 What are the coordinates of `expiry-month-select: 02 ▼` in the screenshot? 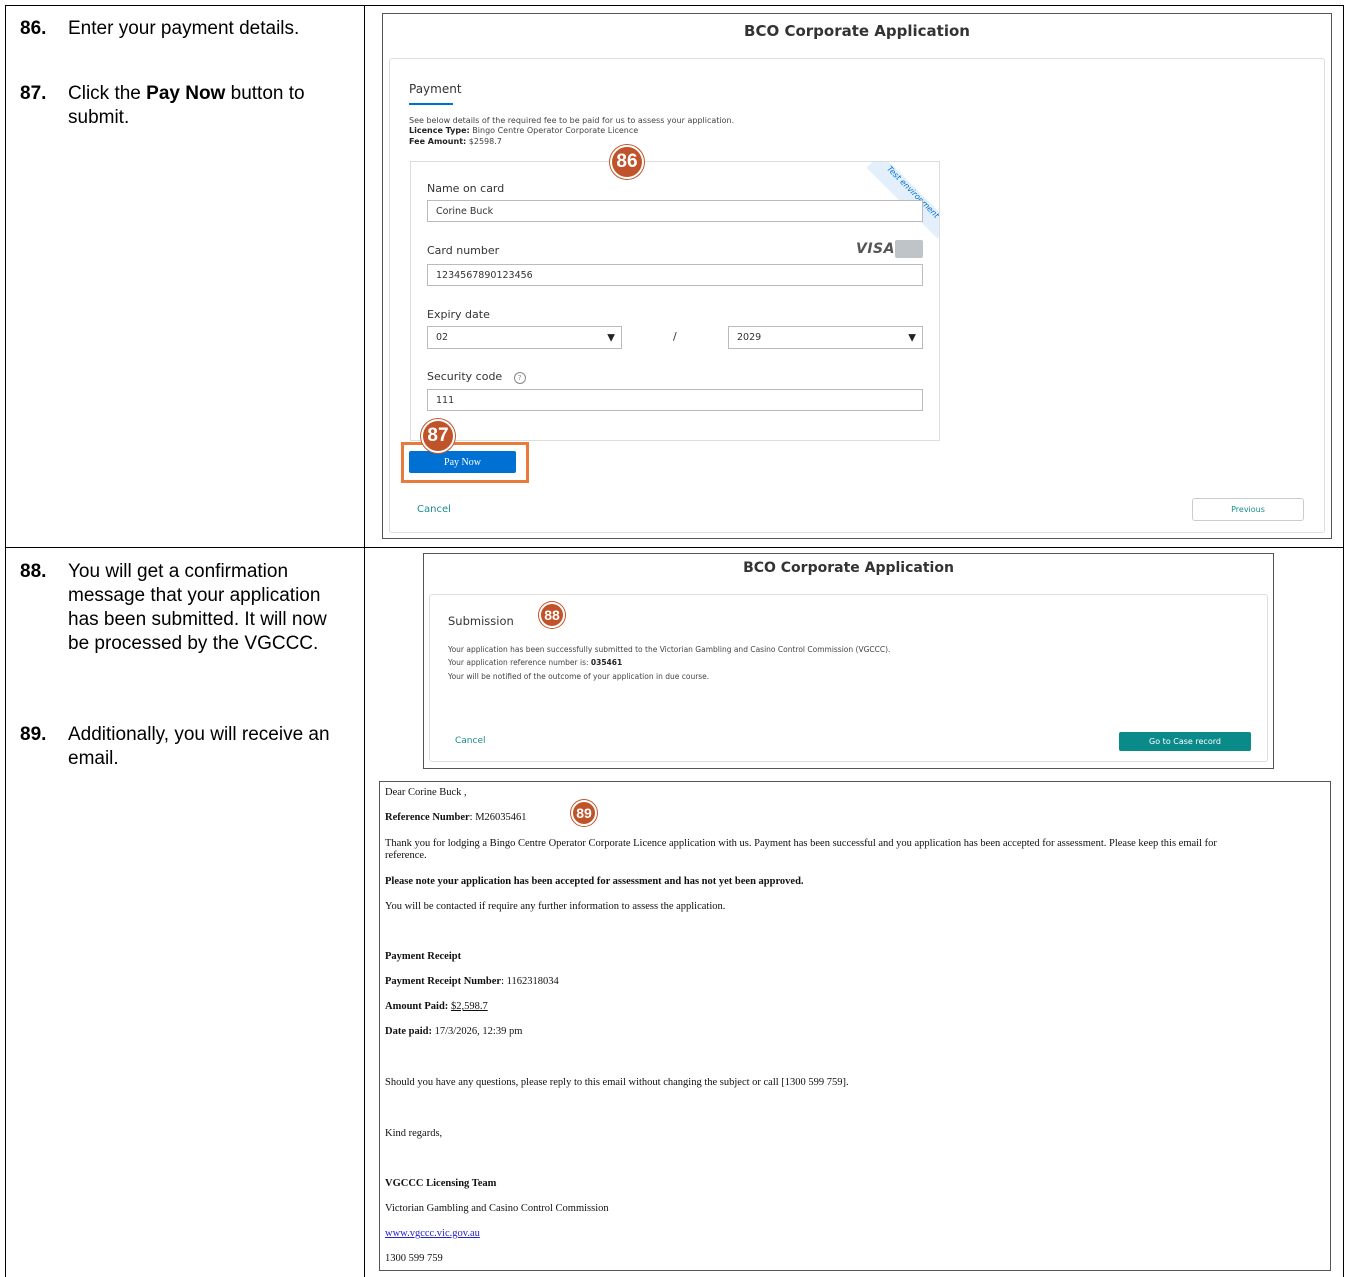 It's located at (524, 337).